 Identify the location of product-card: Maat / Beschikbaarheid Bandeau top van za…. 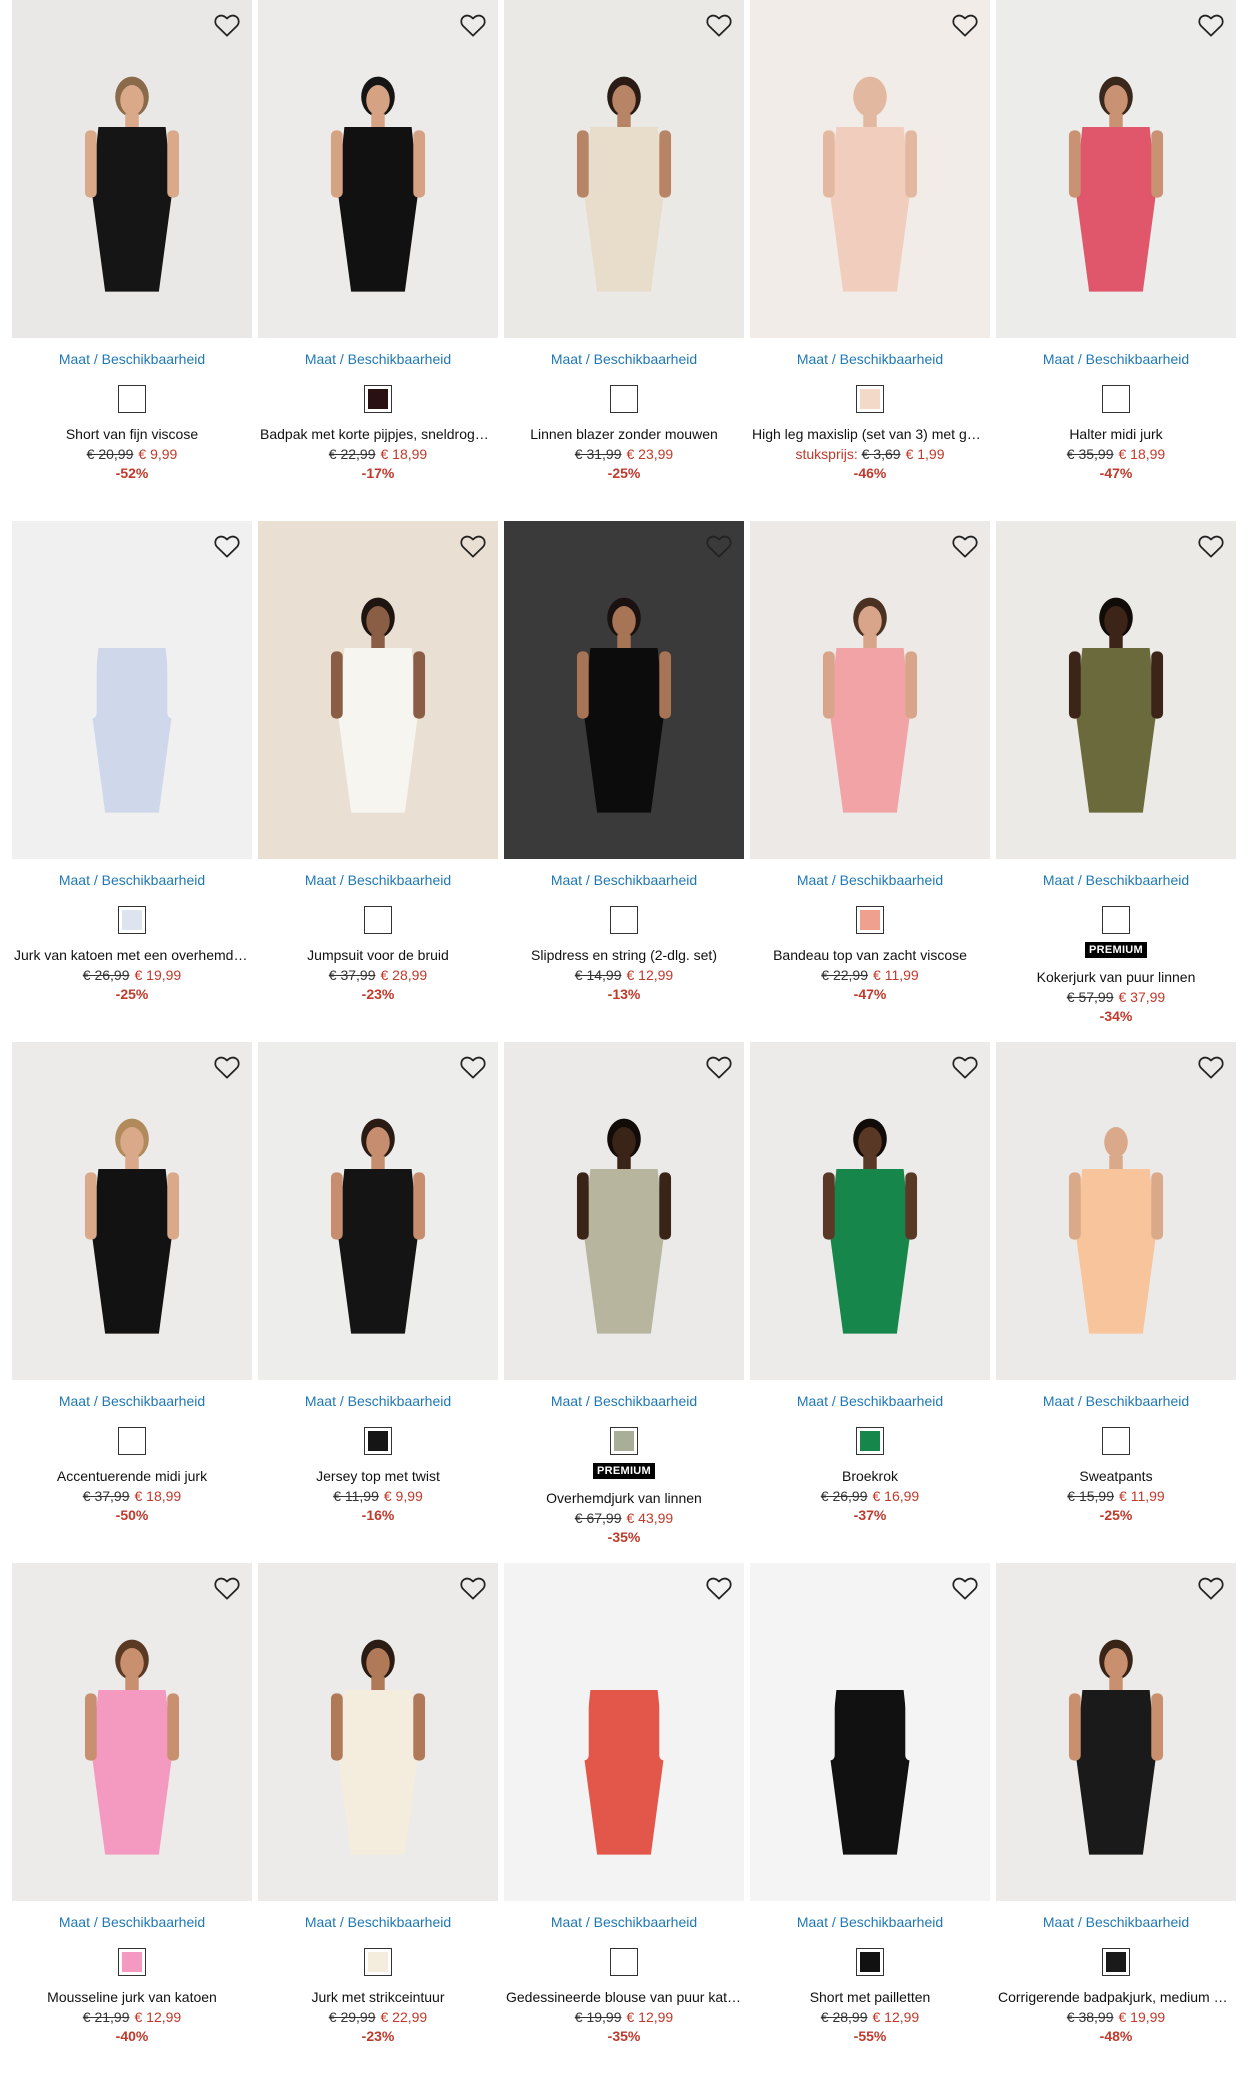
(870, 781).